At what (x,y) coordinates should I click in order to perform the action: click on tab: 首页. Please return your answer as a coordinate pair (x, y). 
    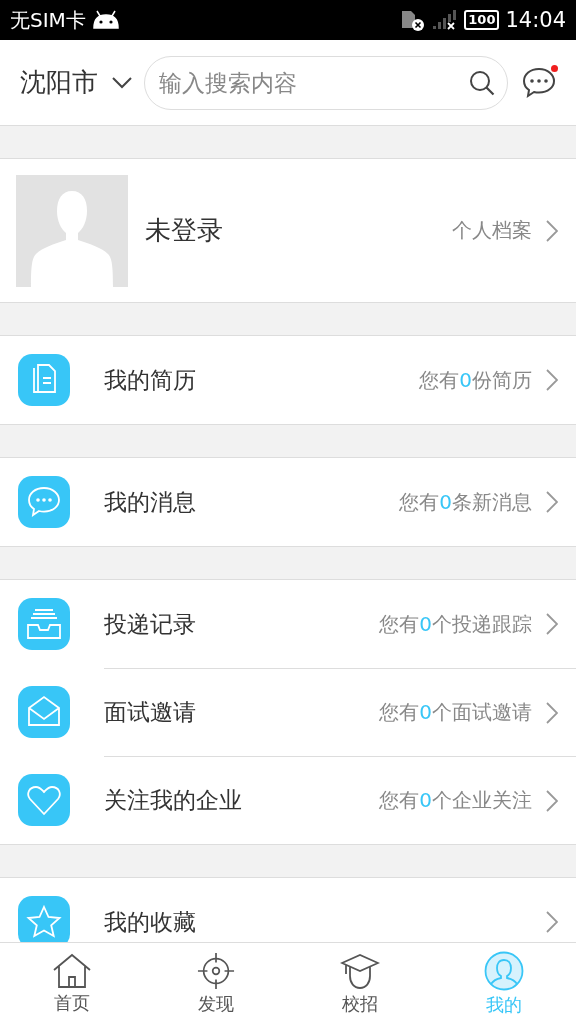
    Looking at the image, I should click on (72, 983).